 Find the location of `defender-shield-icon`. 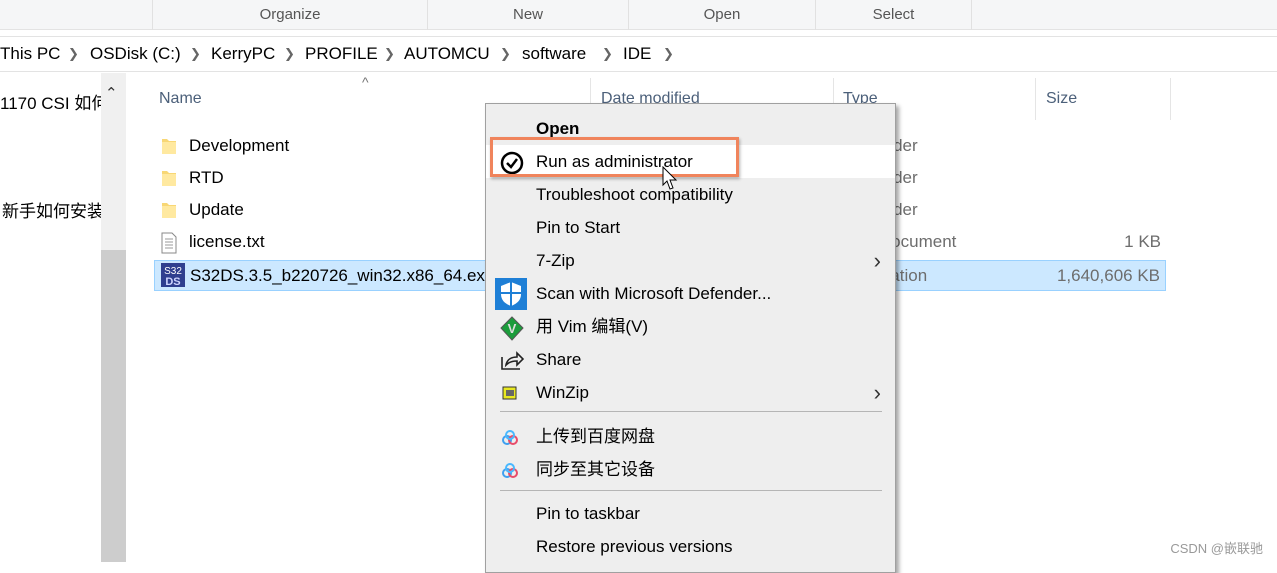

defender-shield-icon is located at coordinates (511, 294).